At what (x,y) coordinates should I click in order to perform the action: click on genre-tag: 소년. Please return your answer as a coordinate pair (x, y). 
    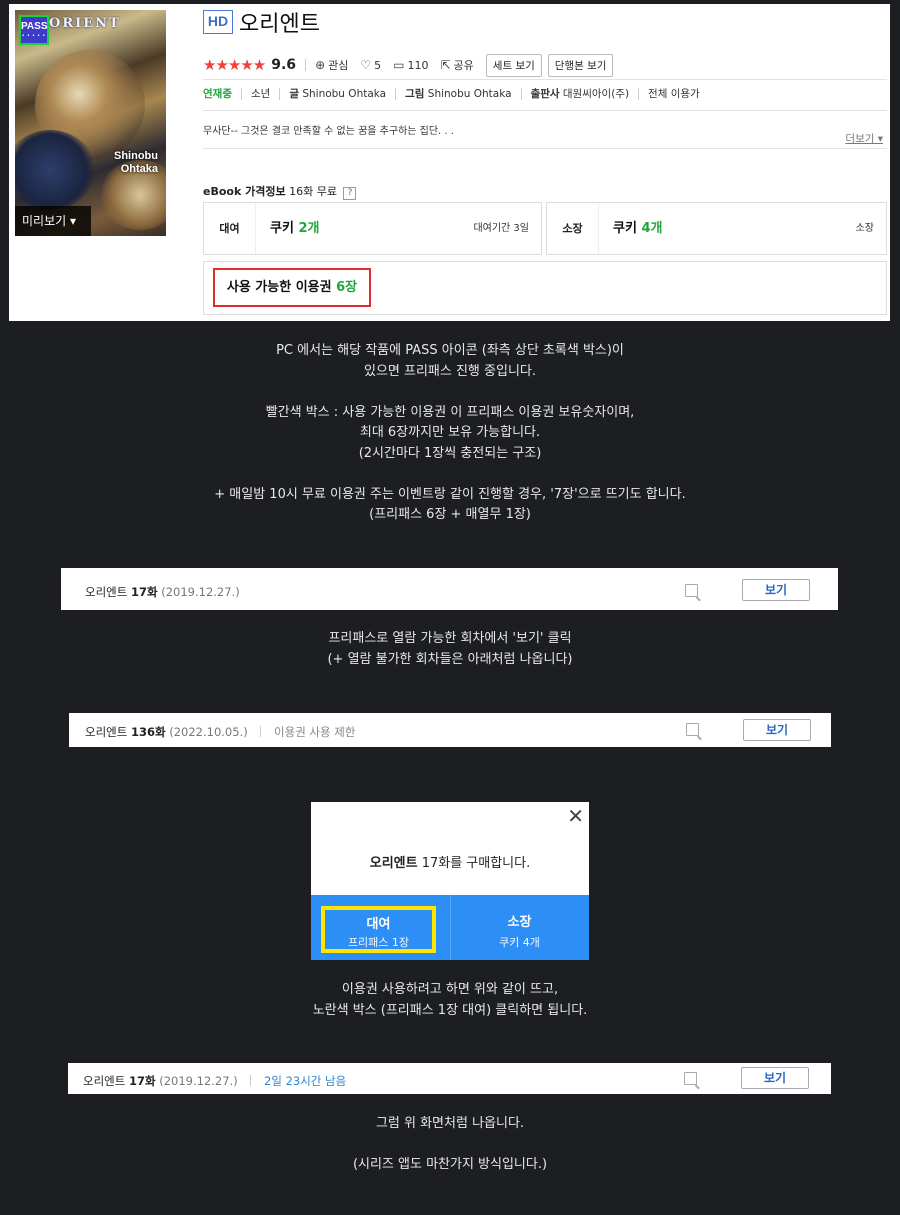
    Looking at the image, I should click on (260, 93).